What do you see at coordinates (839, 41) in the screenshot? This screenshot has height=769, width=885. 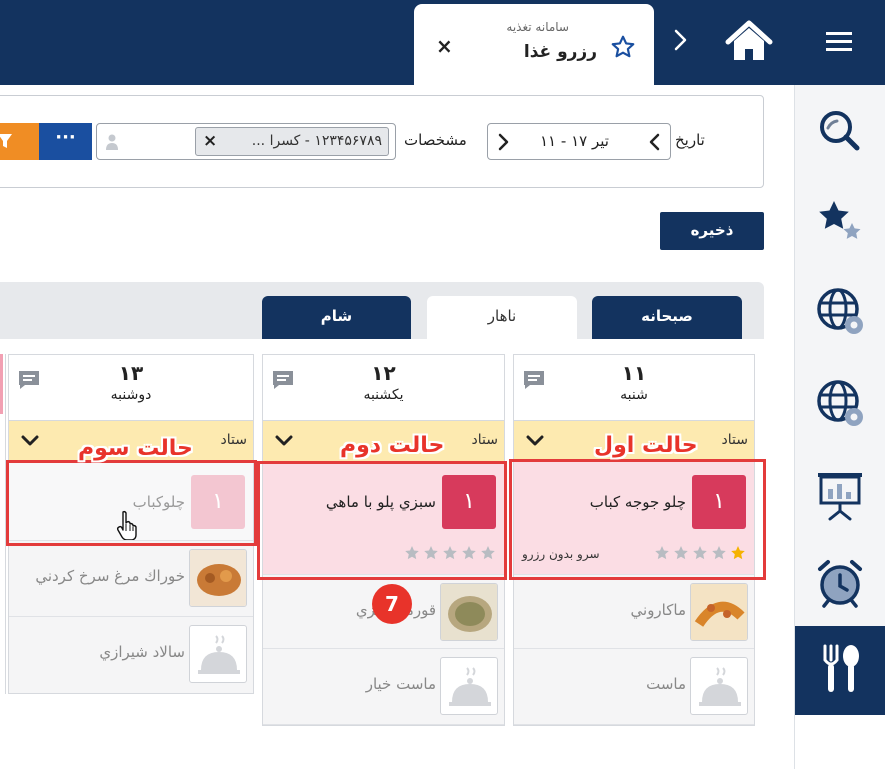 I see `hamburger-menu-icon` at bounding box center [839, 41].